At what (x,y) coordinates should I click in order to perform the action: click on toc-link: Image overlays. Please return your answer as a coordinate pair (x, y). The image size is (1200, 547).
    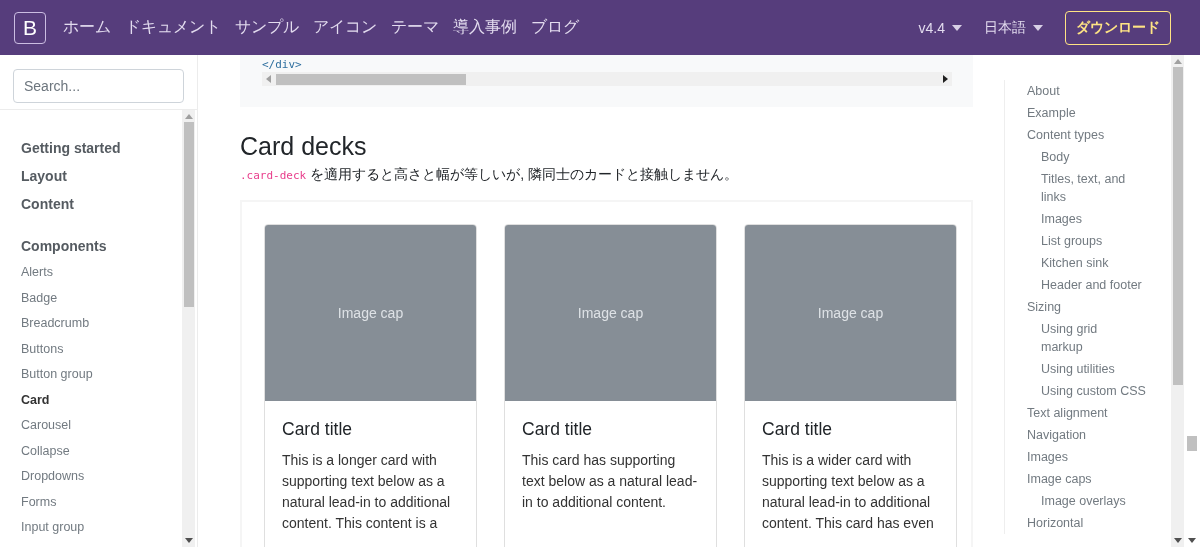
    Looking at the image, I should click on (1096, 501).